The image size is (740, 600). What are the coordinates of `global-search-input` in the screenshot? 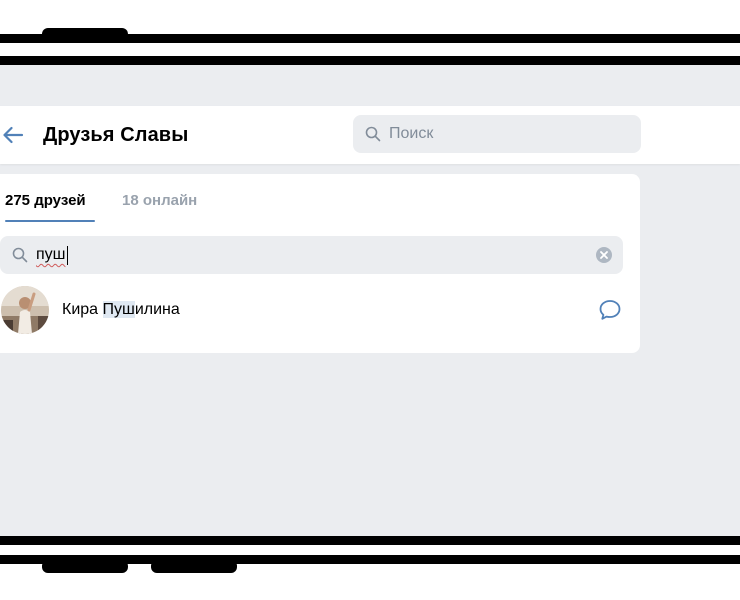 It's located at (504, 134).